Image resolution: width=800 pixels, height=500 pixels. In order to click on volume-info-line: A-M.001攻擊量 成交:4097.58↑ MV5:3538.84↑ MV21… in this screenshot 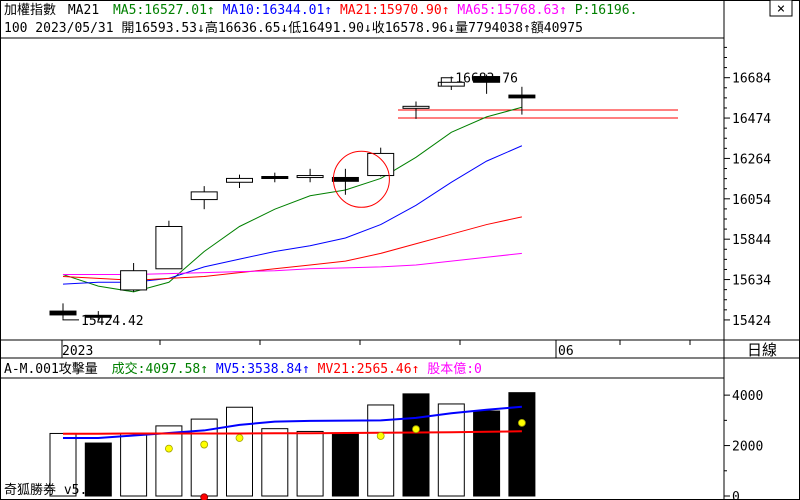, I will do `click(243, 369)`.